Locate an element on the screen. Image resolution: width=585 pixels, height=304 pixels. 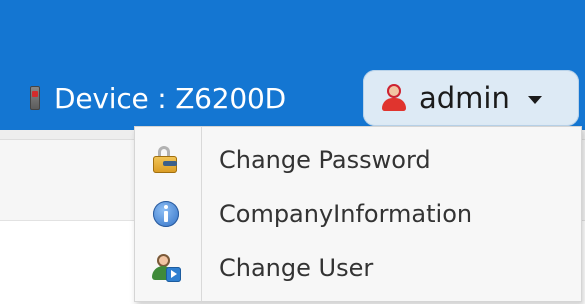
device-label: Device : Z6200D is located at coordinates (170, 98).